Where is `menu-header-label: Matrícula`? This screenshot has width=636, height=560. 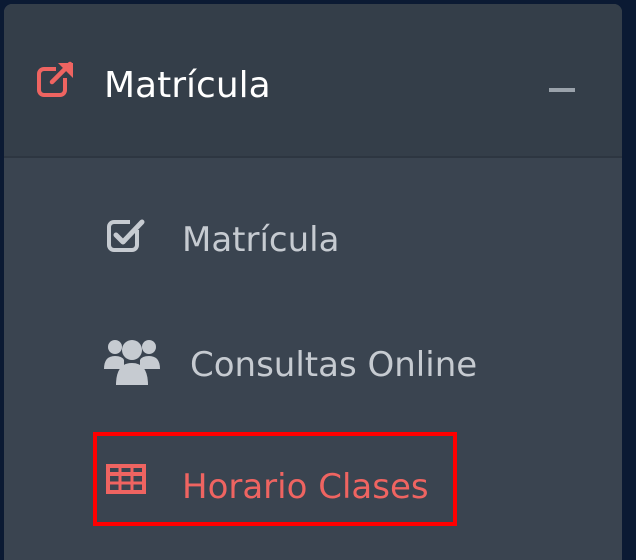
menu-header-label: Matrícula is located at coordinates (187, 85).